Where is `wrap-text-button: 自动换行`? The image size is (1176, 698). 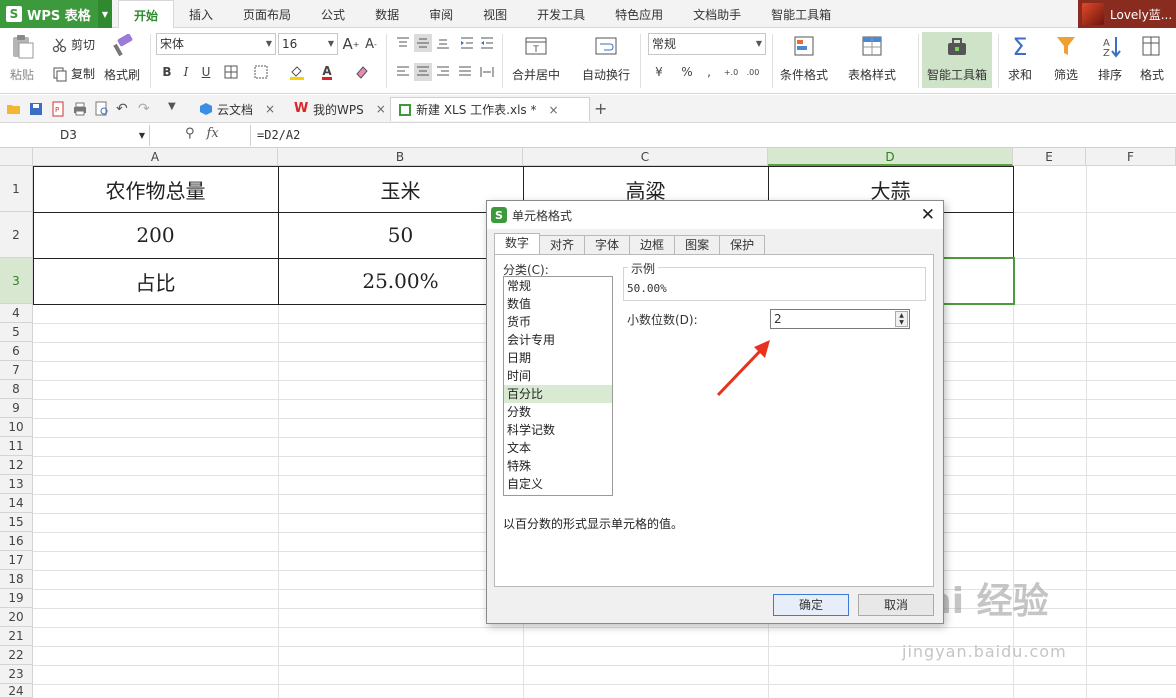
wrap-text-button: 自动换行 is located at coordinates (606, 58).